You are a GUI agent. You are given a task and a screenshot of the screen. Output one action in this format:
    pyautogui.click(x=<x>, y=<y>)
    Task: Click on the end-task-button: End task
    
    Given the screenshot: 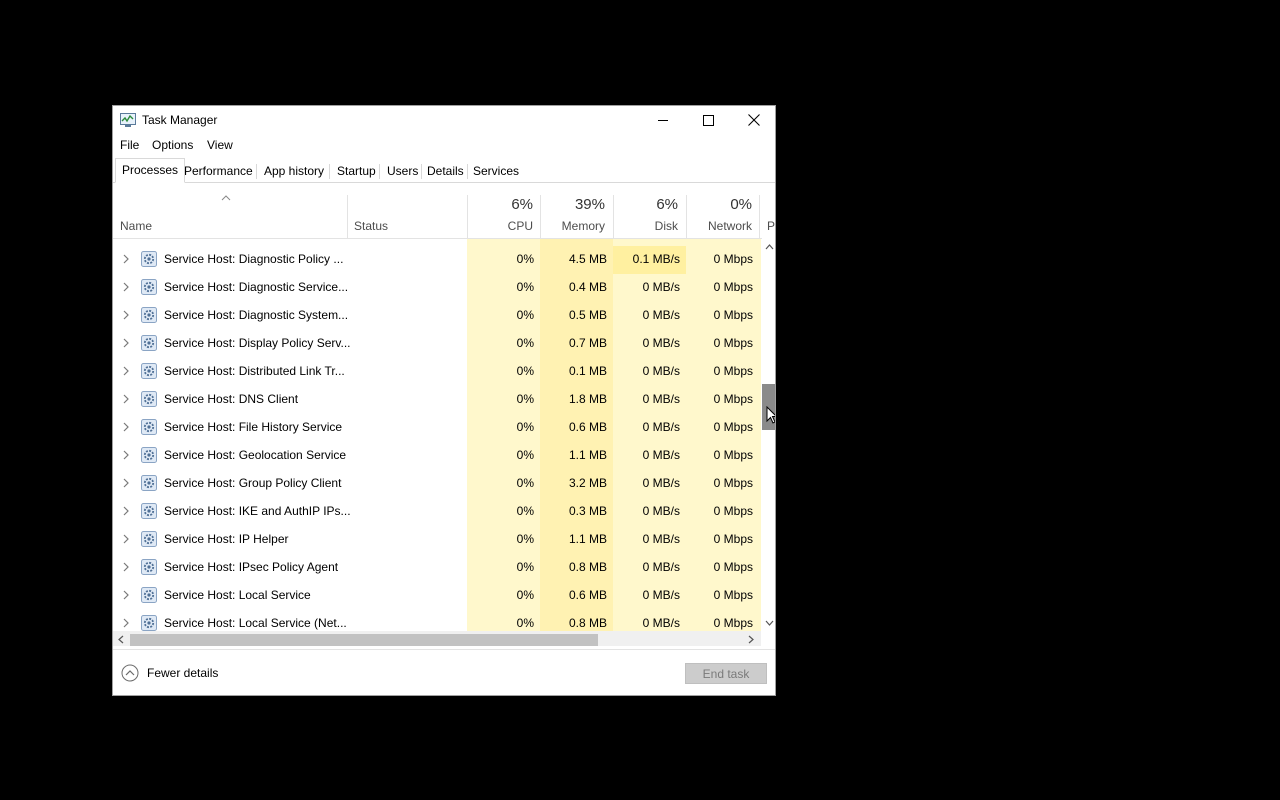 What is the action you would take?
    pyautogui.click(x=726, y=673)
    